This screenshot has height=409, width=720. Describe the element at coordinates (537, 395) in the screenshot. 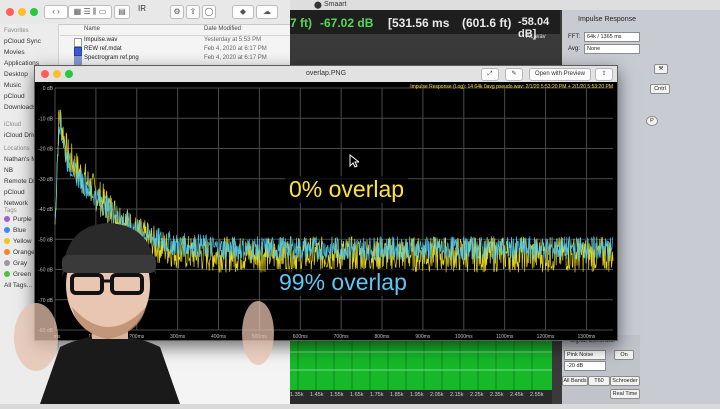

I see `freq-tick: 2.55k` at that location.